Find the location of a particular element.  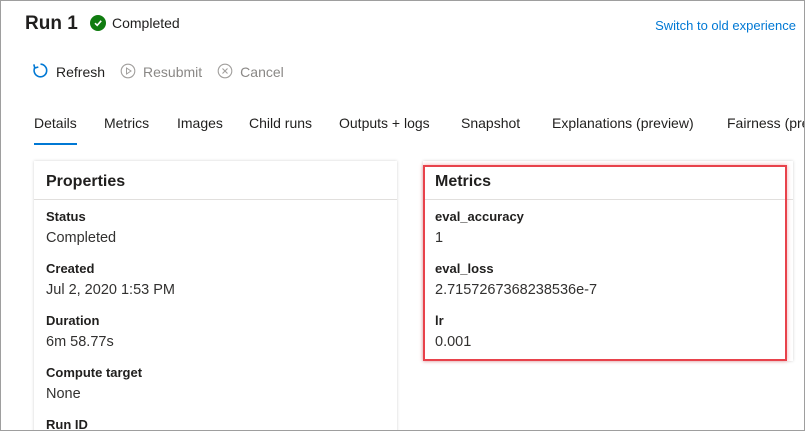

field-value: 2.7157267368238536e-7 is located at coordinates (516, 290).